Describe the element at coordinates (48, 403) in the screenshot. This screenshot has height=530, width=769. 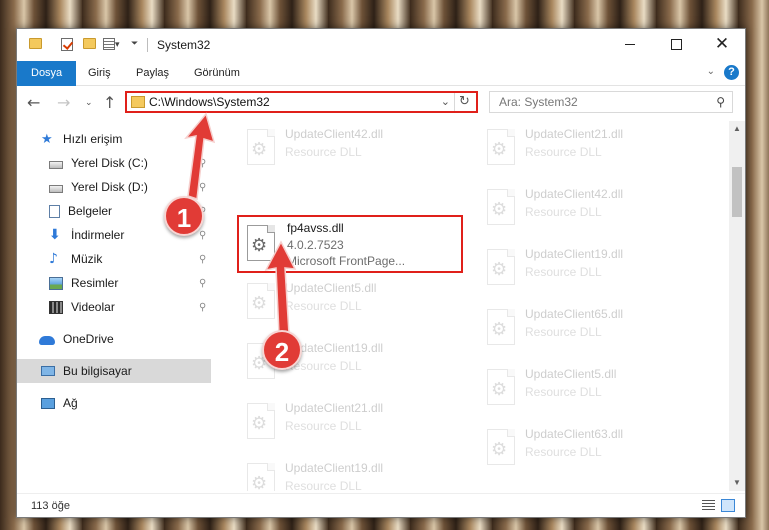
I see `network-icon` at that location.